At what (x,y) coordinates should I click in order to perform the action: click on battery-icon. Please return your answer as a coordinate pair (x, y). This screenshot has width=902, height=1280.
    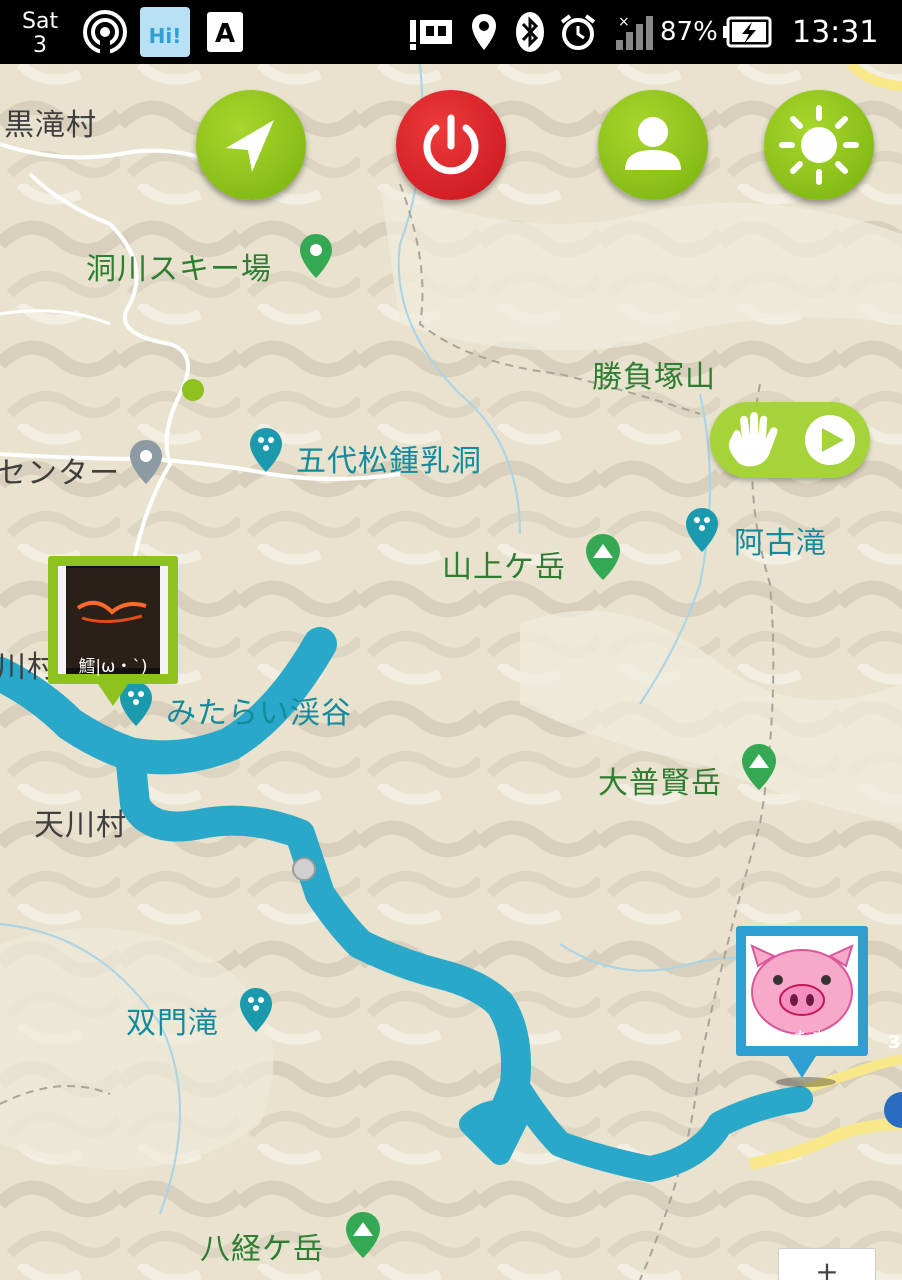
    Looking at the image, I should click on (748, 32).